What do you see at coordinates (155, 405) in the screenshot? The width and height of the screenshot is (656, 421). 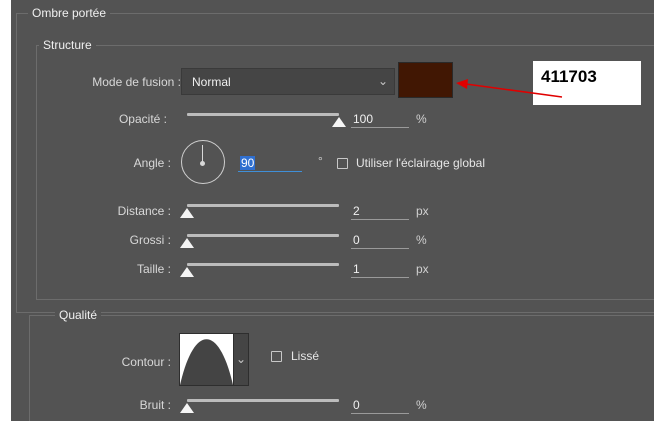 I see `noise-label: Bruit :` at bounding box center [155, 405].